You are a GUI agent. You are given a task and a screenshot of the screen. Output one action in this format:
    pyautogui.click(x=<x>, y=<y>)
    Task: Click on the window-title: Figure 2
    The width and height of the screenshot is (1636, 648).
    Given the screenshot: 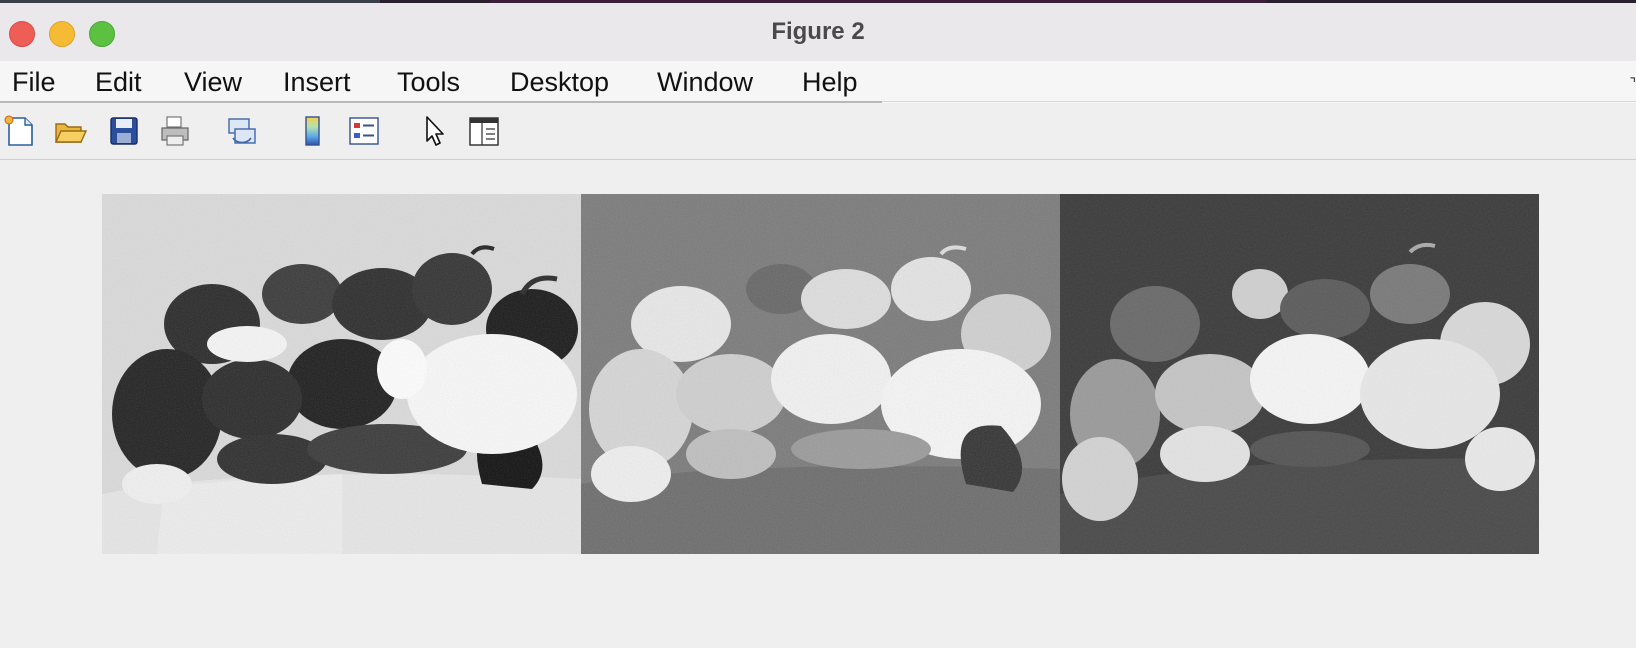 What is the action you would take?
    pyautogui.click(x=818, y=31)
    